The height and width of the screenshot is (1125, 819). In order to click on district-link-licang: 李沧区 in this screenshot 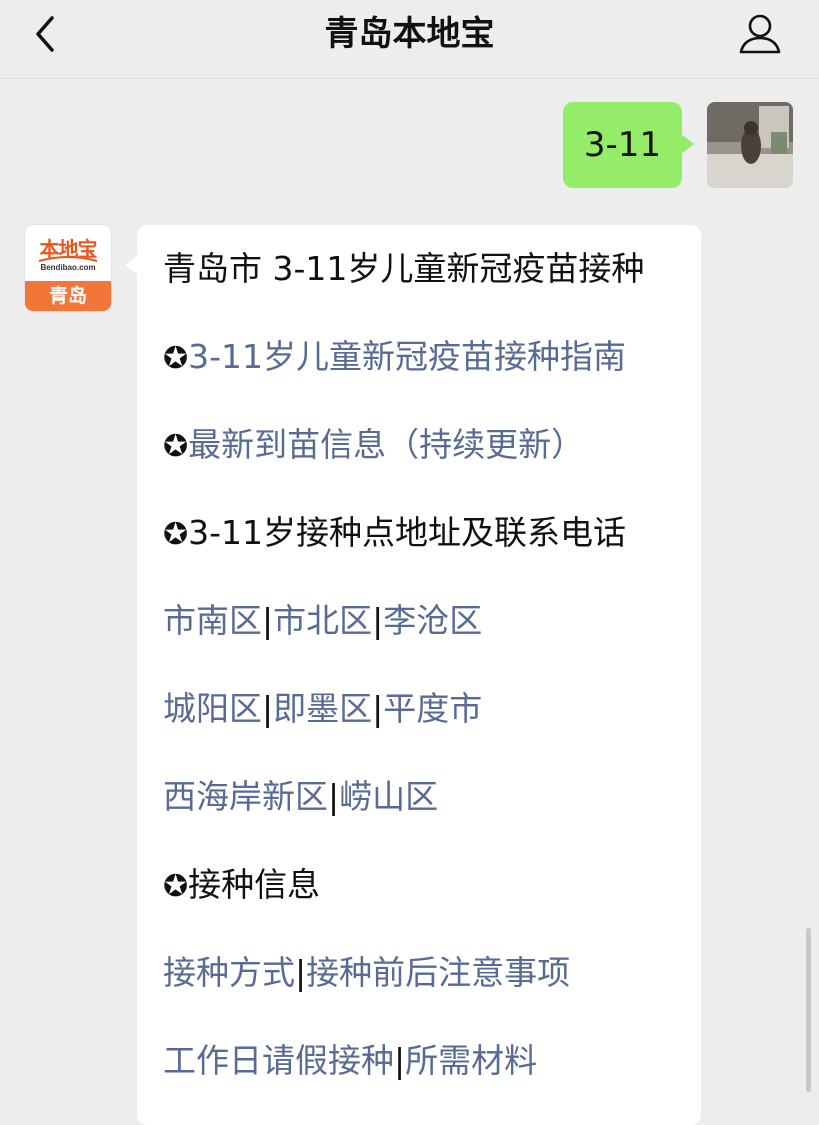, I will do `click(432, 620)`.